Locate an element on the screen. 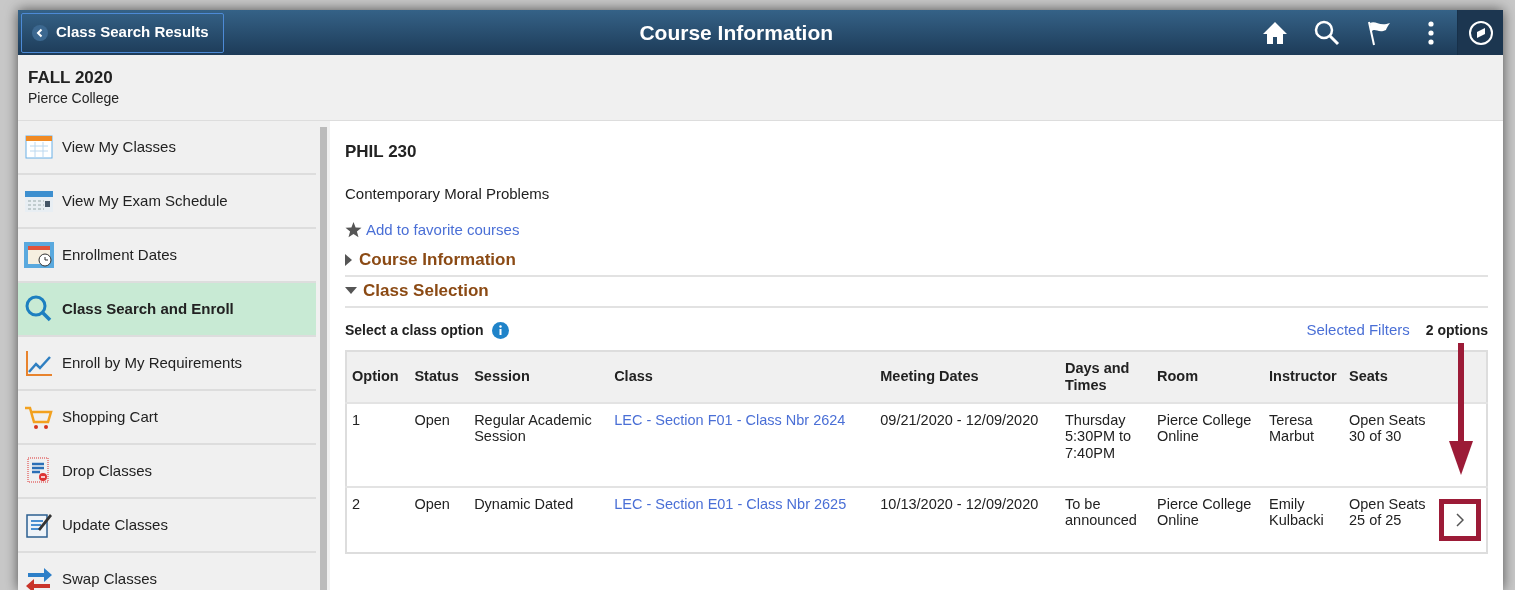 This screenshot has width=1515, height=590. table-cell: 2 is located at coordinates (356, 503).